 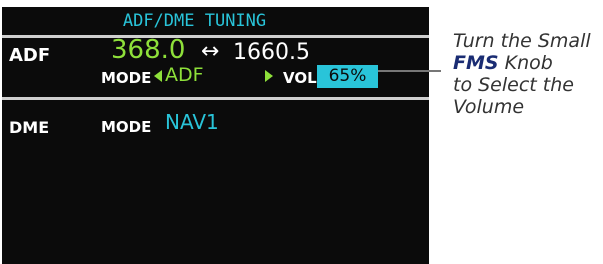 I want to click on title-separator, so click(x=215, y=36).